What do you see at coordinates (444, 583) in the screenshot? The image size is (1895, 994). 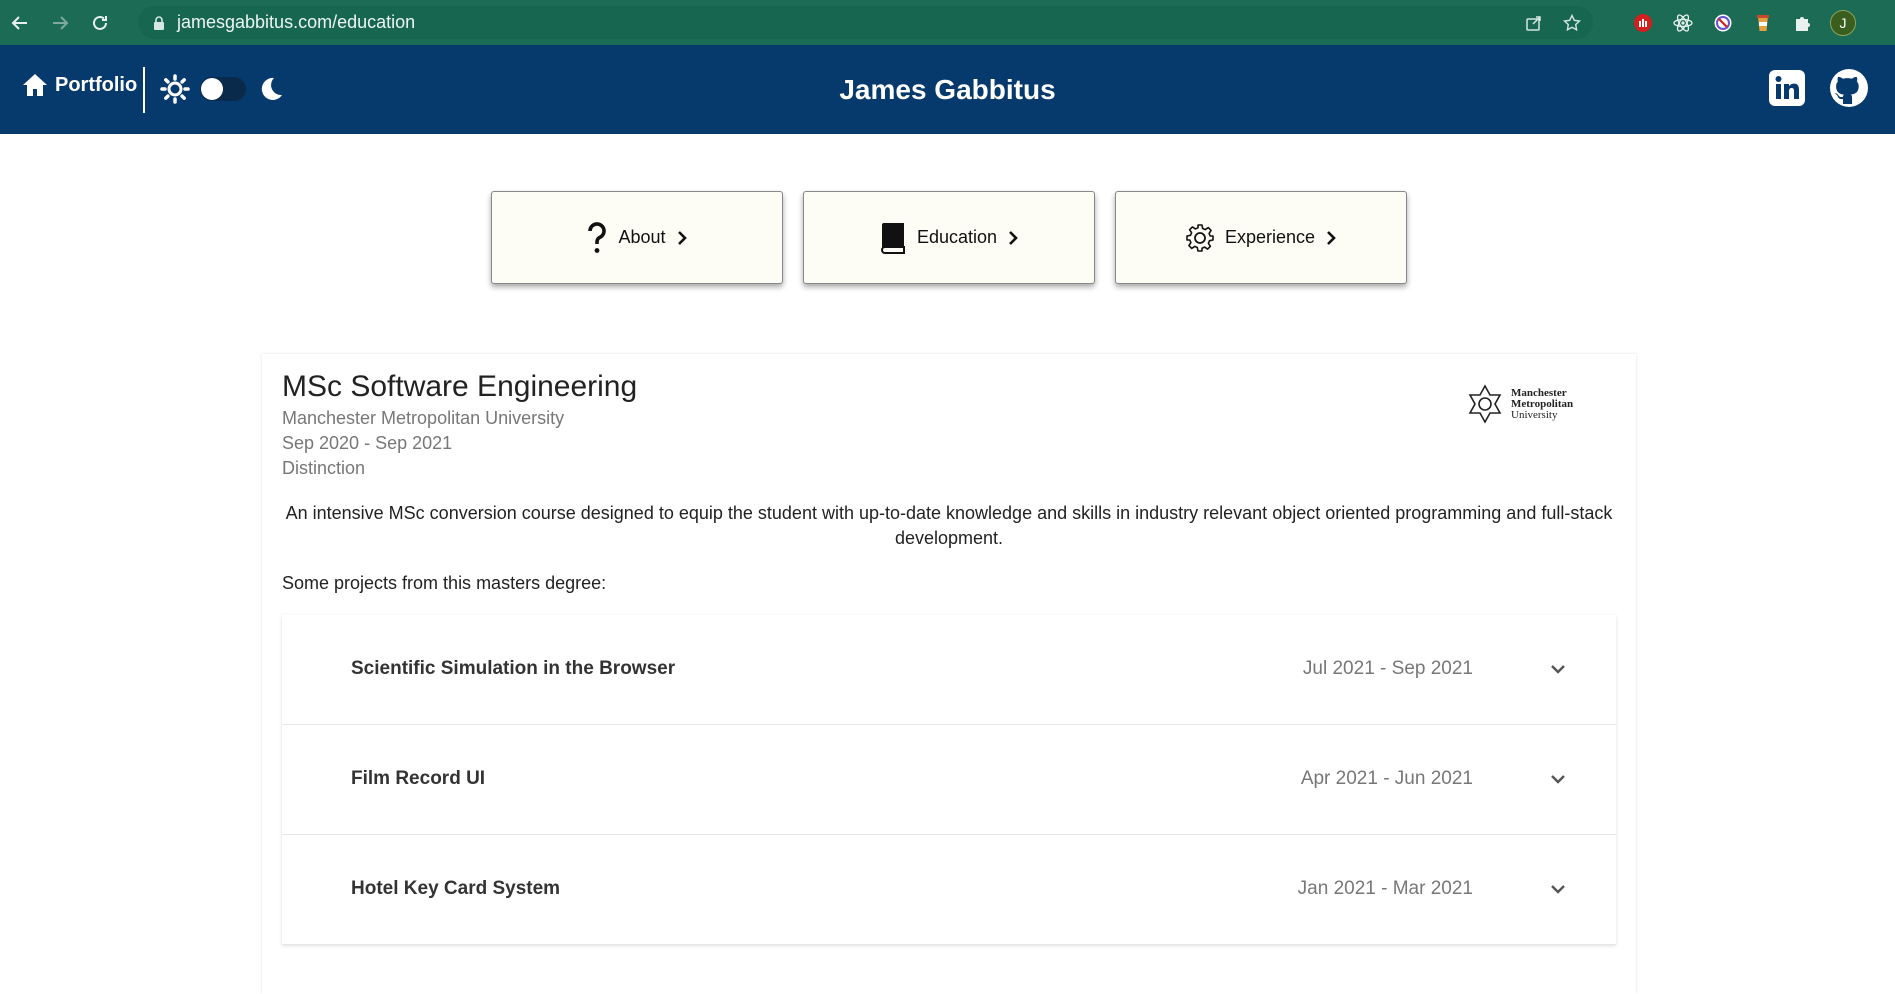 I see `projects-intro: Some projects from this masters degree:` at bounding box center [444, 583].